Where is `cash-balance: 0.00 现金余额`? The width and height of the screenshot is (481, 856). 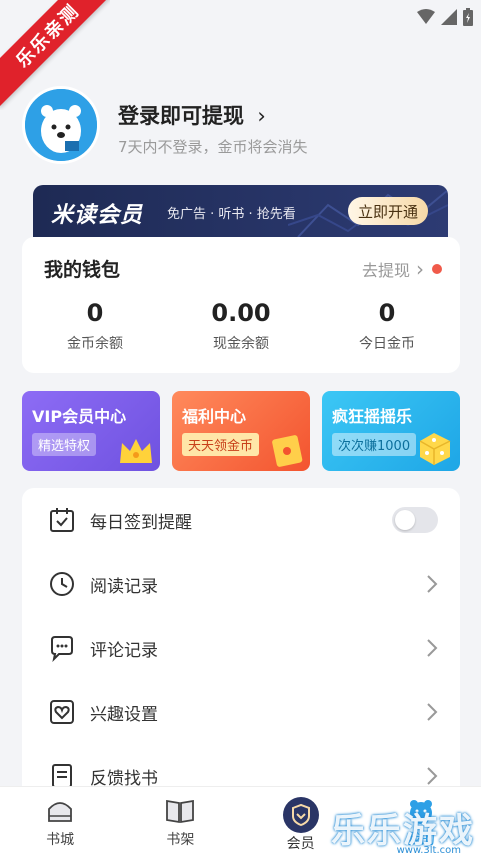
cash-balance: 0.00 现金余额 is located at coordinates (241, 326).